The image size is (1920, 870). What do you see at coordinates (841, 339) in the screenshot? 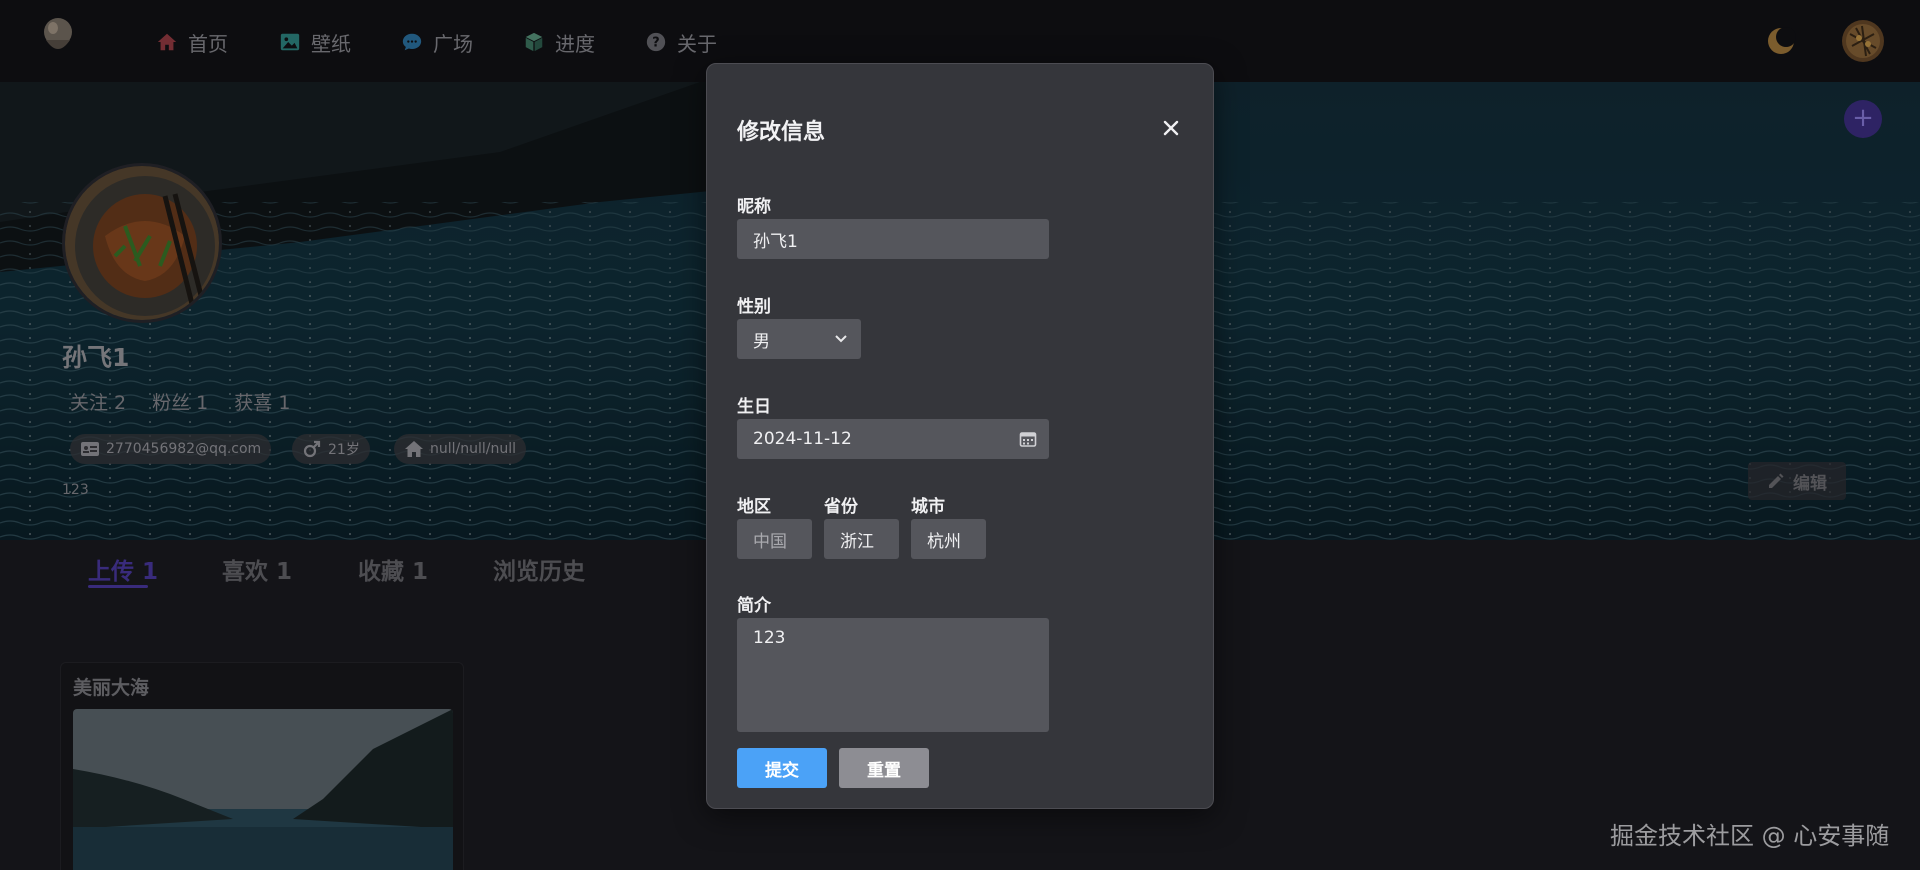
I see `chevron-down-icon` at bounding box center [841, 339].